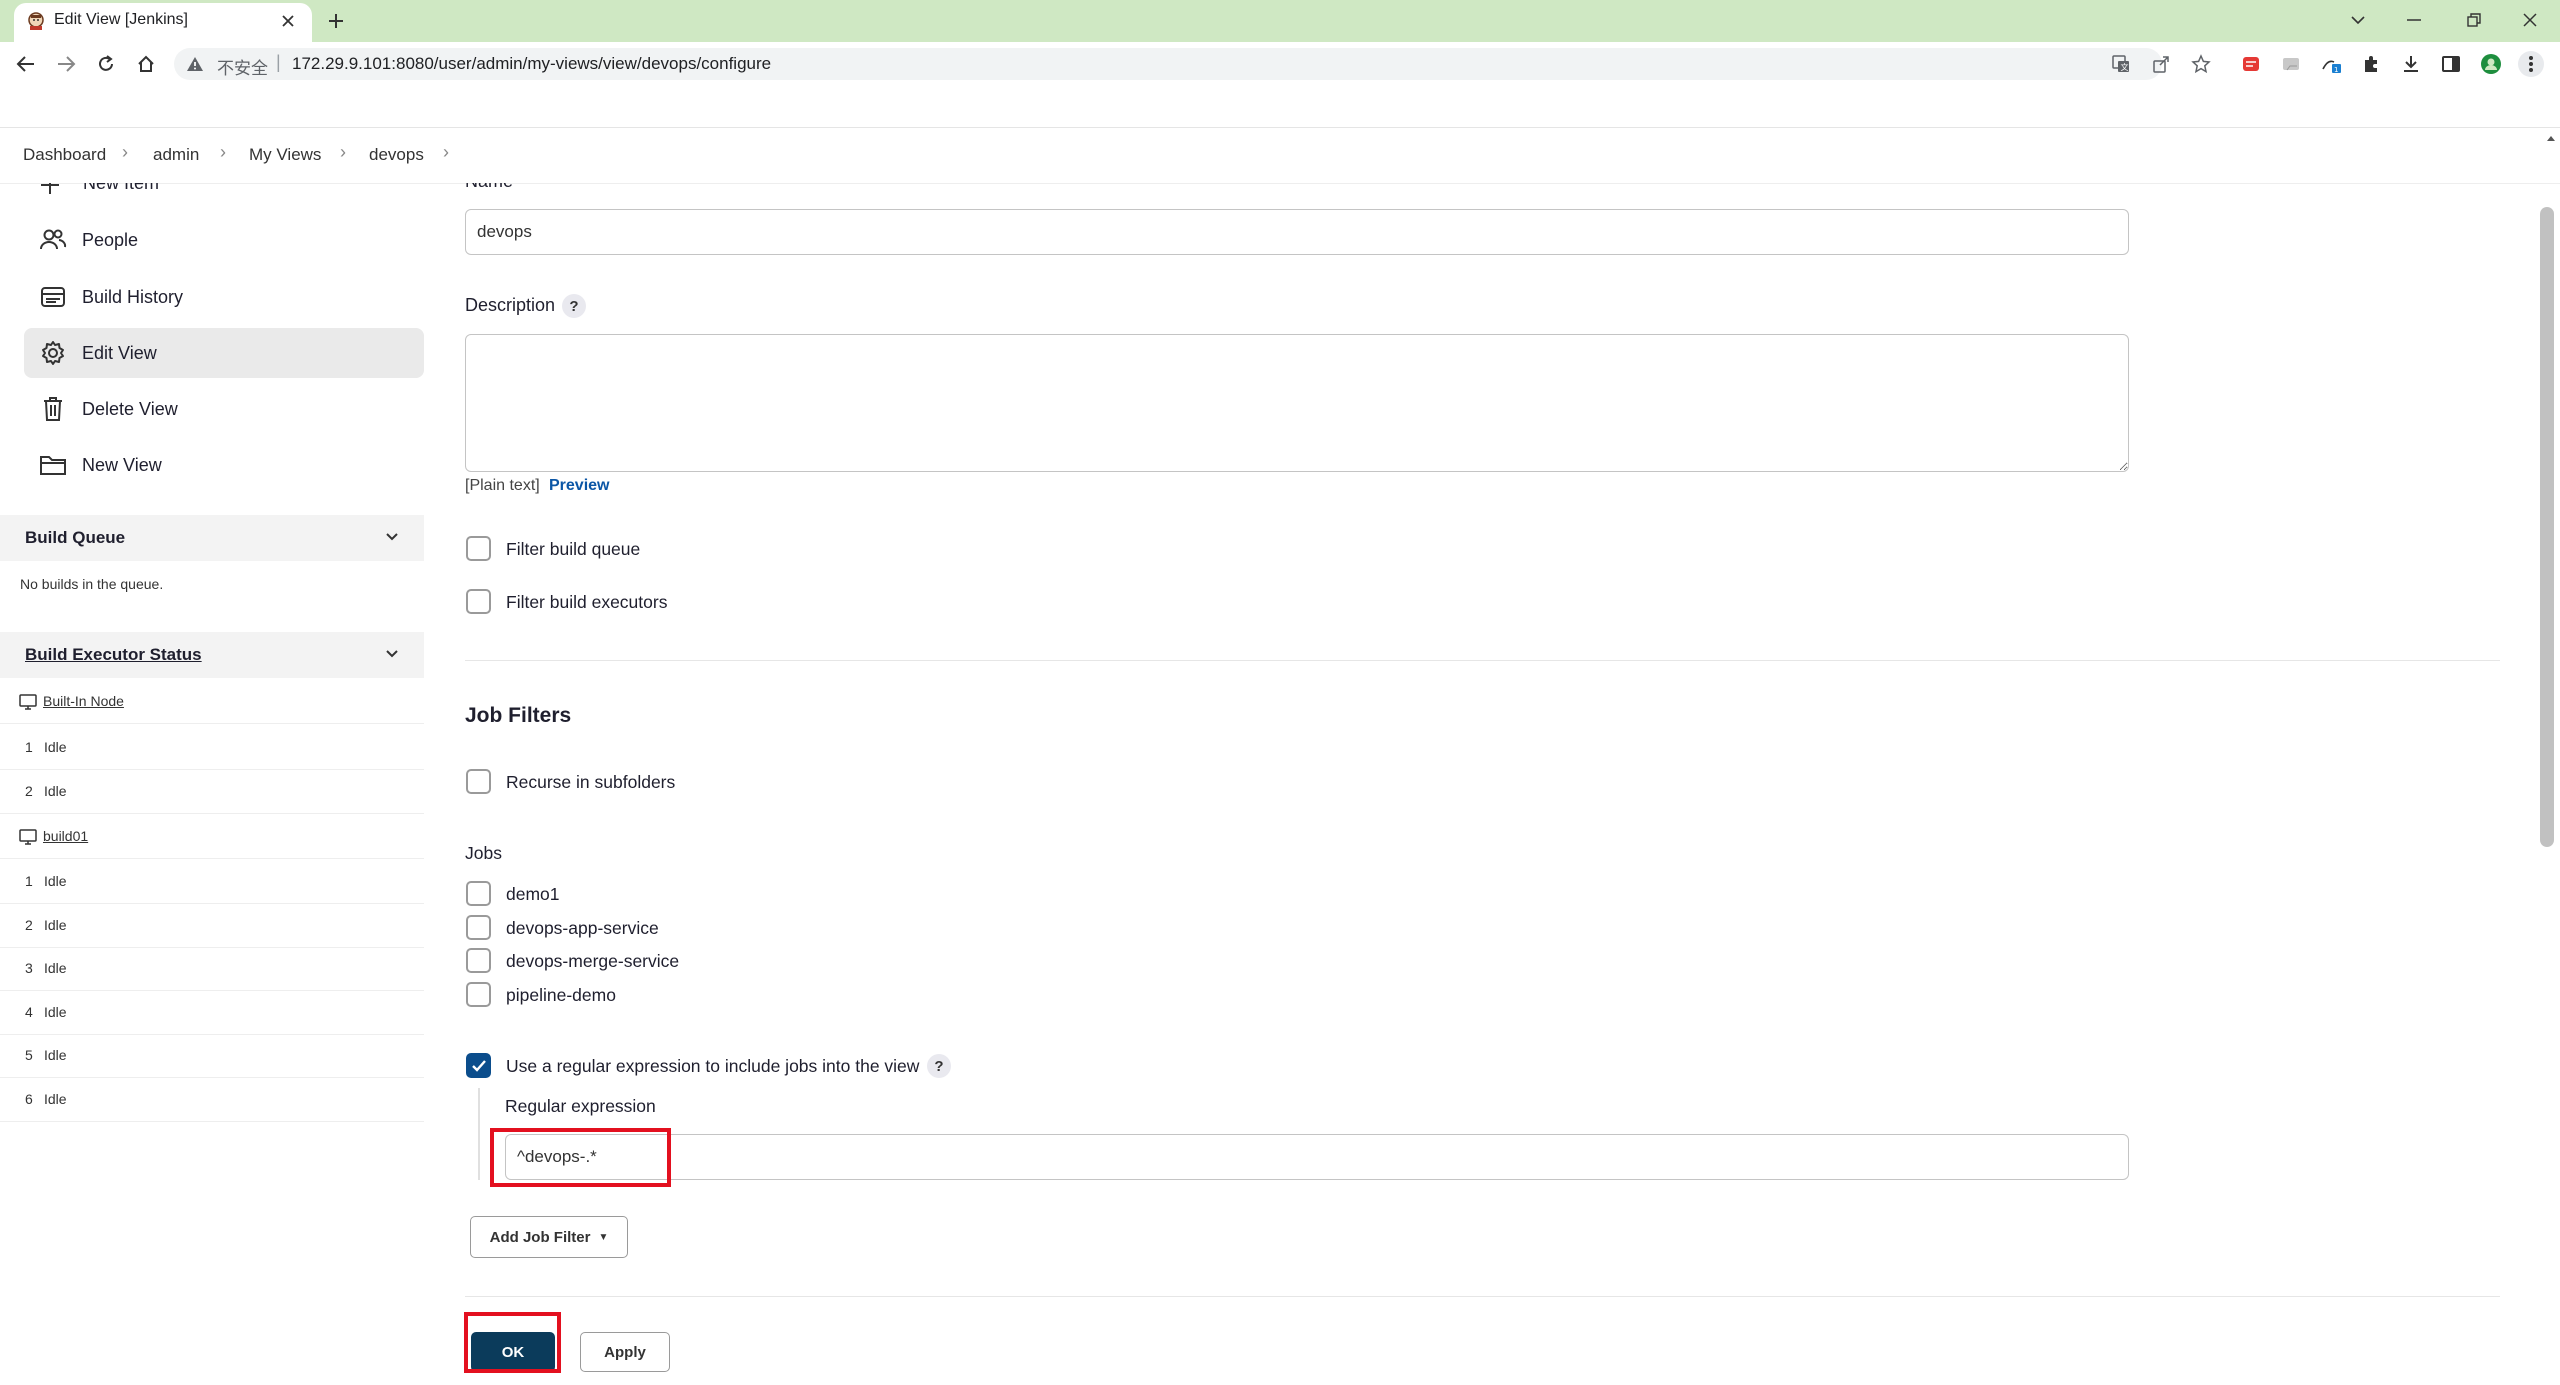 This screenshot has height=1385, width=2560. What do you see at coordinates (478, 893) in the screenshot?
I see `job-checkbox-demo1` at bounding box center [478, 893].